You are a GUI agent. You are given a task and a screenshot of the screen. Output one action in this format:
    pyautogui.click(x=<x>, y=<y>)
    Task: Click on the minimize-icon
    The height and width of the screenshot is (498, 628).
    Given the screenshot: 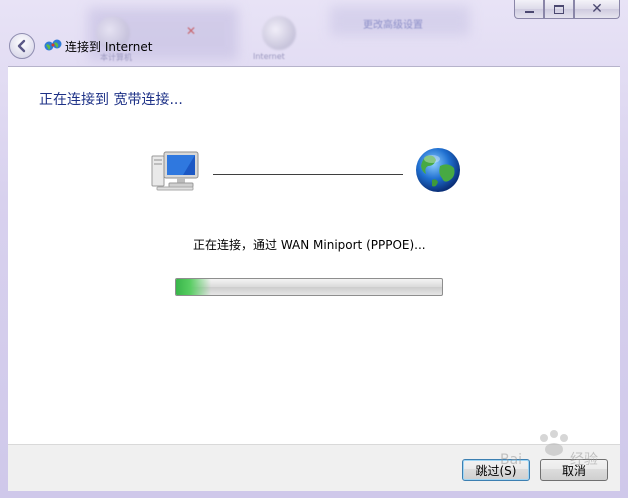 What is the action you would take?
    pyautogui.click(x=529, y=11)
    